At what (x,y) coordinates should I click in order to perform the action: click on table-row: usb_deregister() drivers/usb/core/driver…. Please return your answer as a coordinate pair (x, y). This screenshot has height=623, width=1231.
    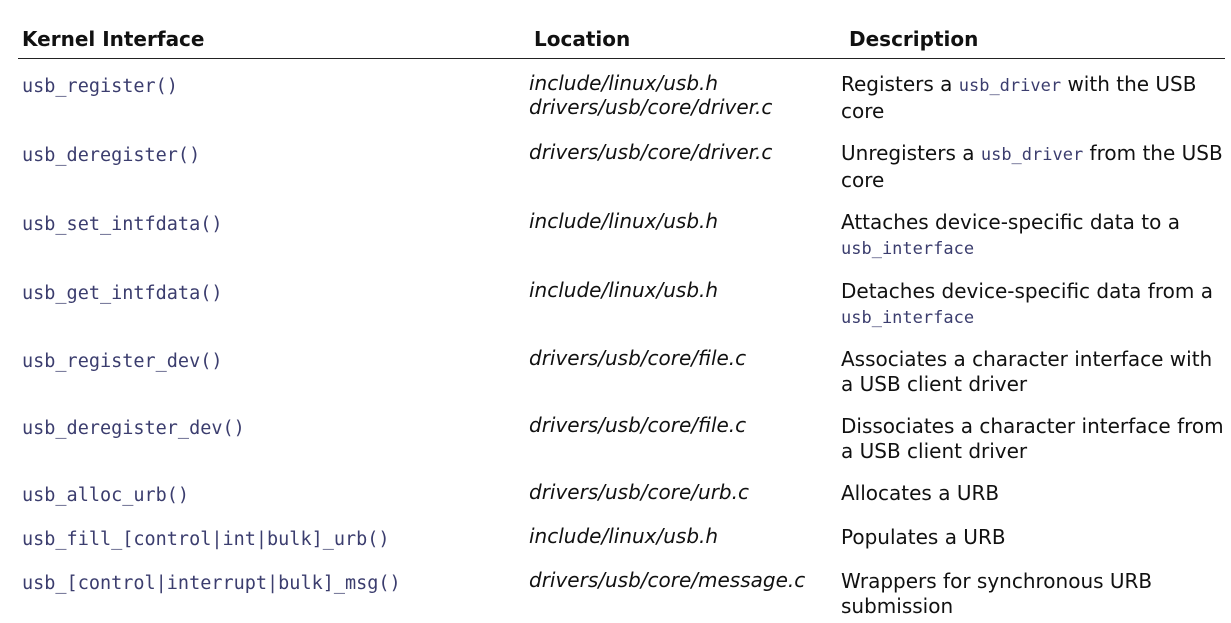
    Looking at the image, I should click on (621, 166).